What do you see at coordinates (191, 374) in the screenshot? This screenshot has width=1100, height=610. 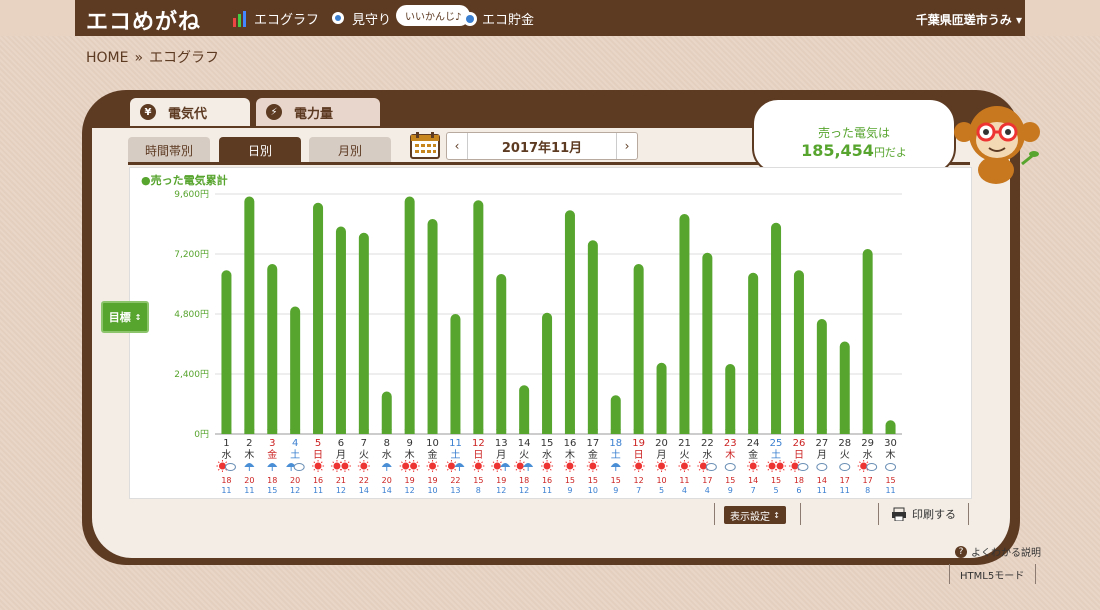 I see `y-tick-label: 2,400円` at bounding box center [191, 374].